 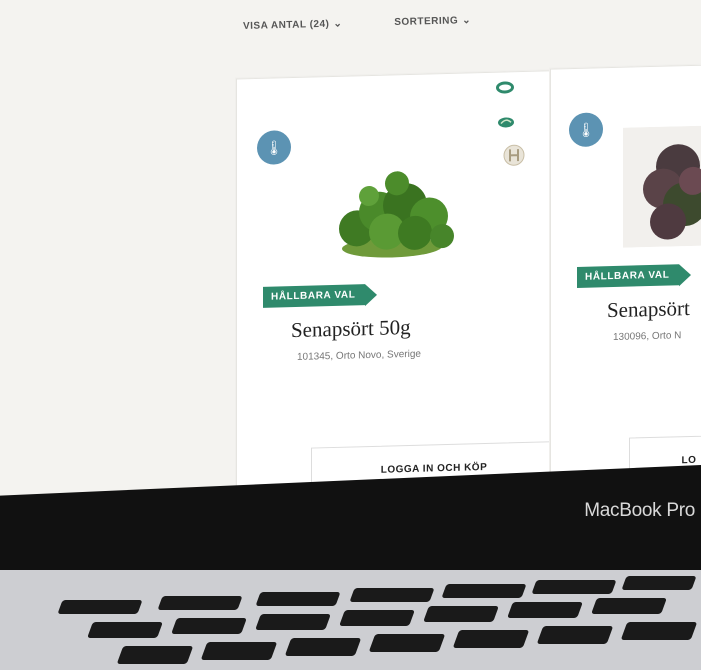 What do you see at coordinates (359, 355) in the screenshot?
I see `product-details: 101345, Orto Novo, Sverige` at bounding box center [359, 355].